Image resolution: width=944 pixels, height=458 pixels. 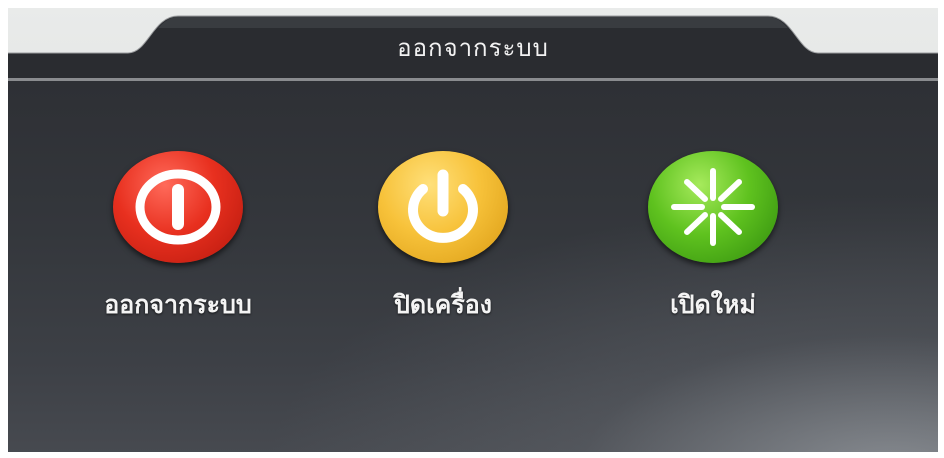 What do you see at coordinates (713, 207) in the screenshot?
I see `restart-button` at bounding box center [713, 207].